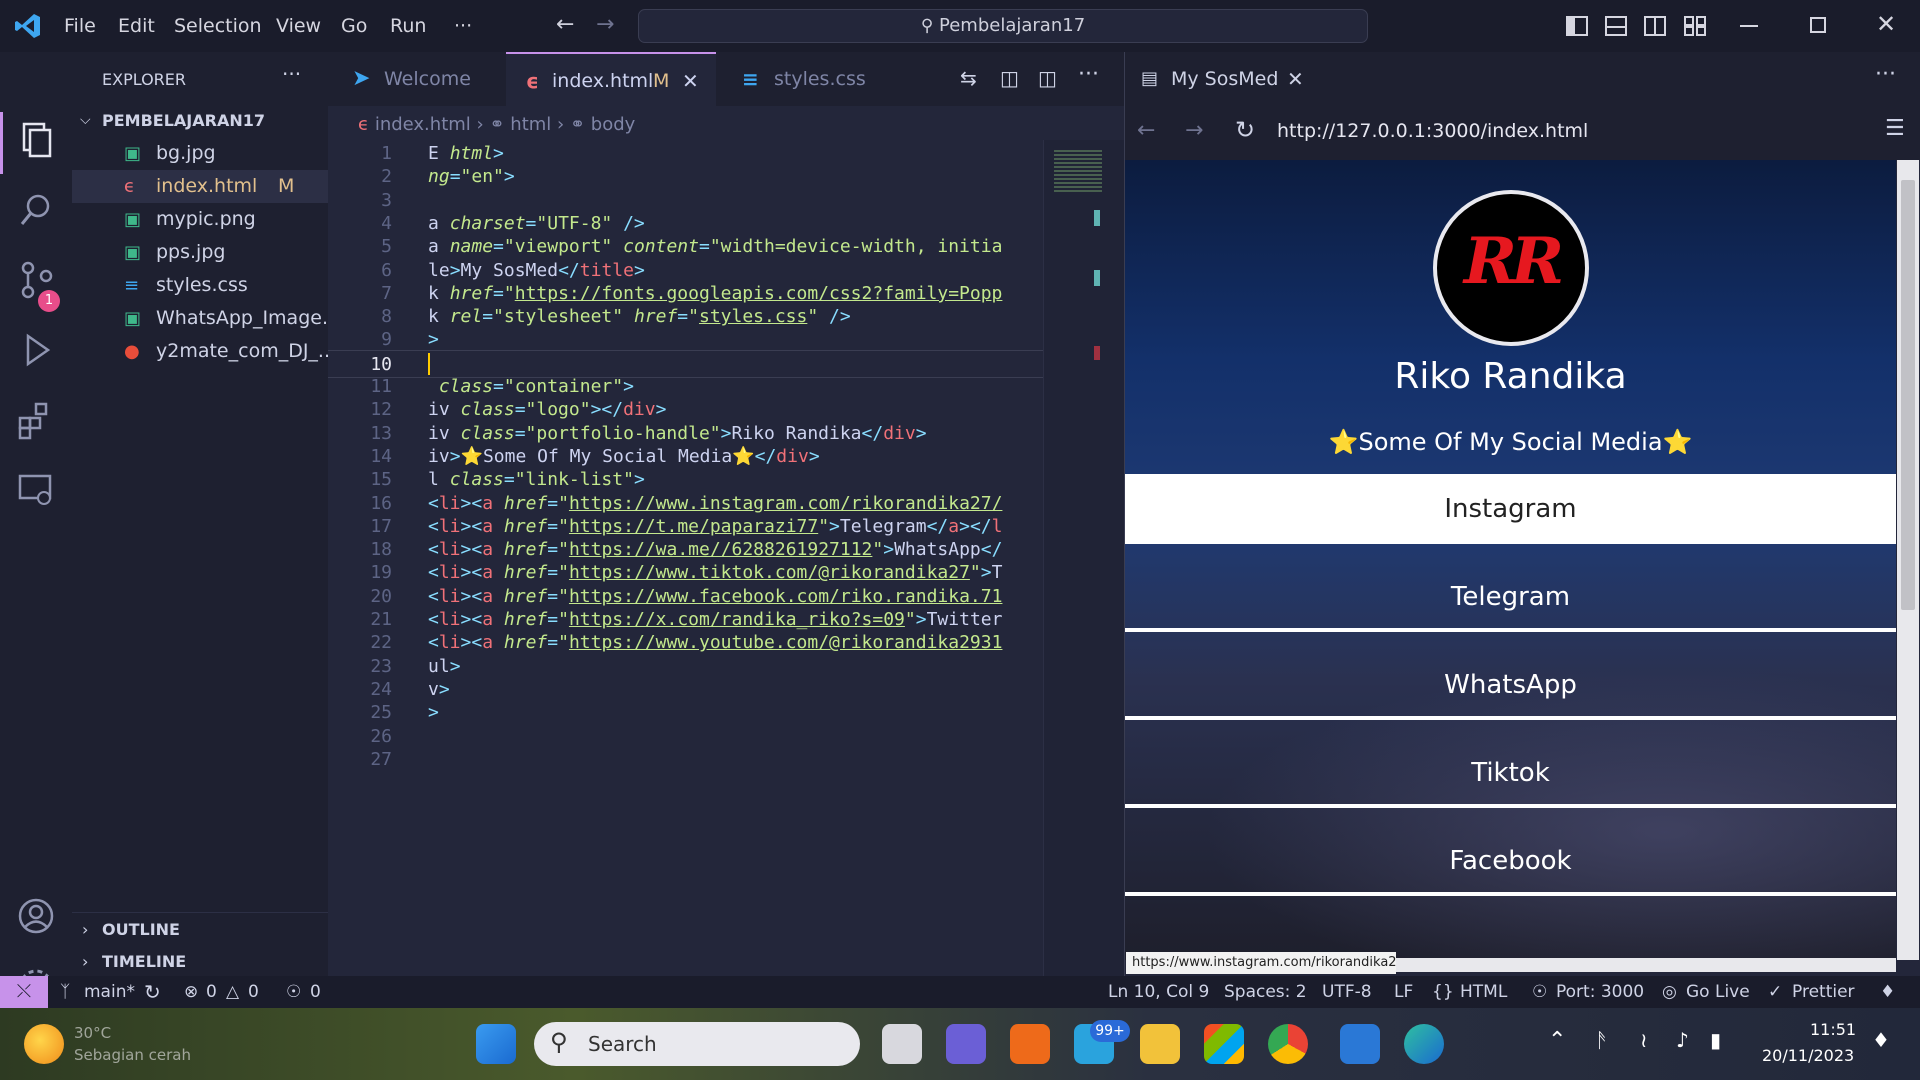 The height and width of the screenshot is (1080, 1920). Describe the element at coordinates (1646, 965) in the screenshot. I see `horizontal-scrollbar` at that location.